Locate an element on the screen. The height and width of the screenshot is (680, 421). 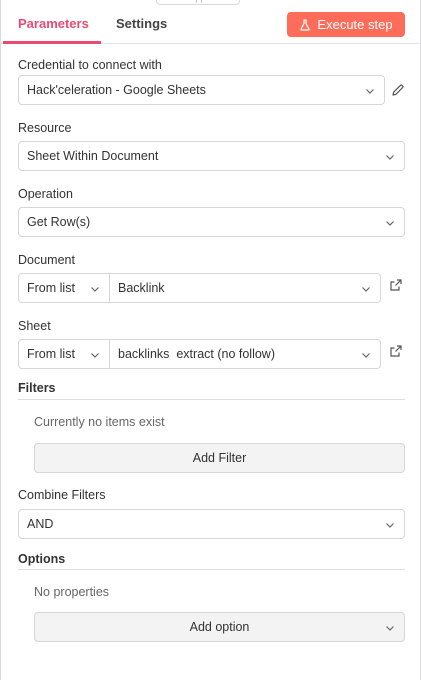
flask-icon is located at coordinates (305, 24).